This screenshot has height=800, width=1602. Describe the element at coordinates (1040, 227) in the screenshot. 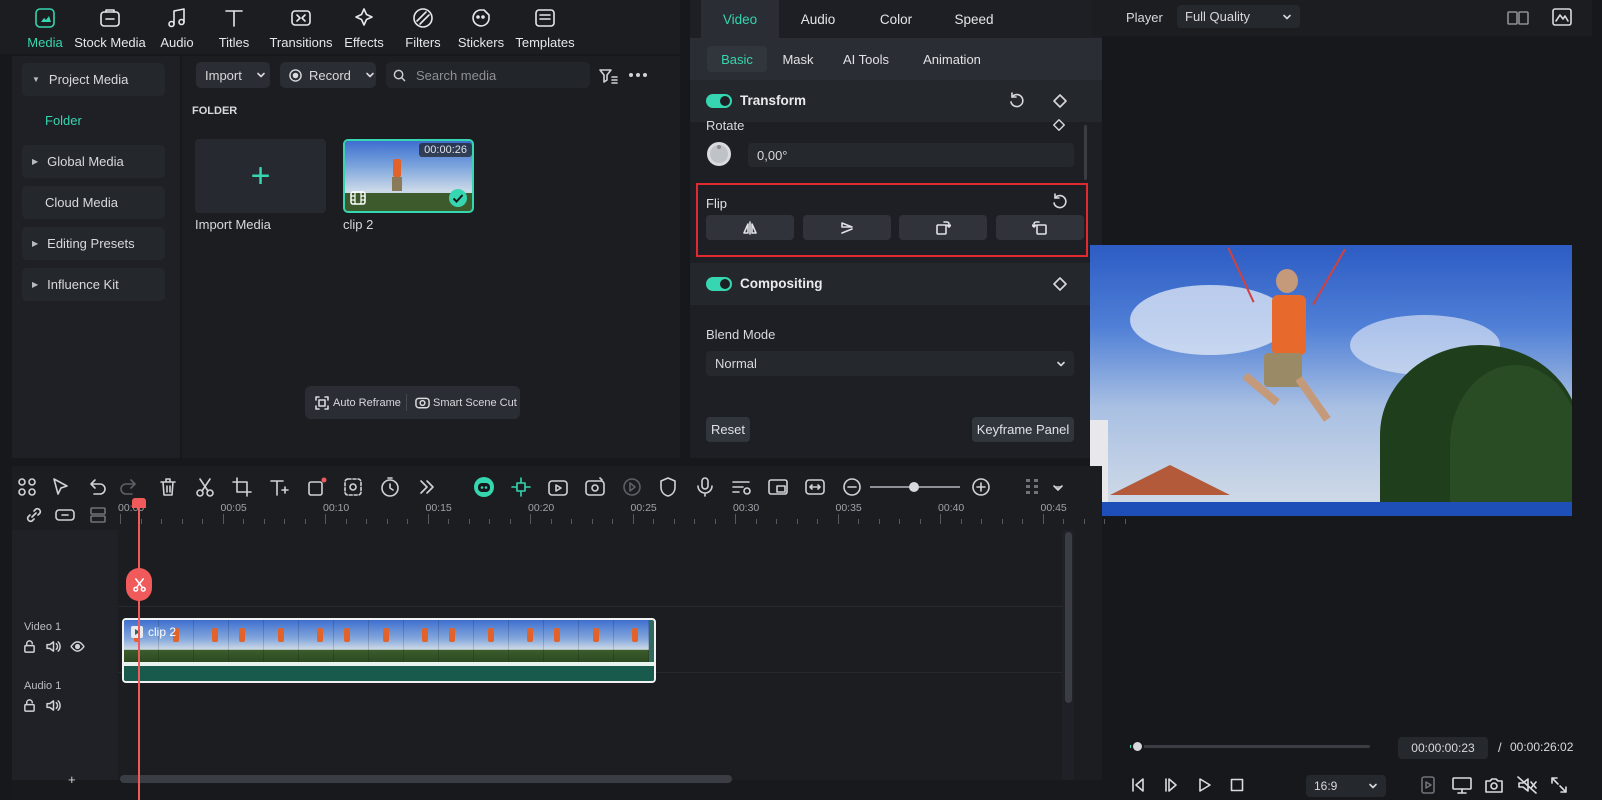

I see `rotate-counterclockwise-button` at that location.